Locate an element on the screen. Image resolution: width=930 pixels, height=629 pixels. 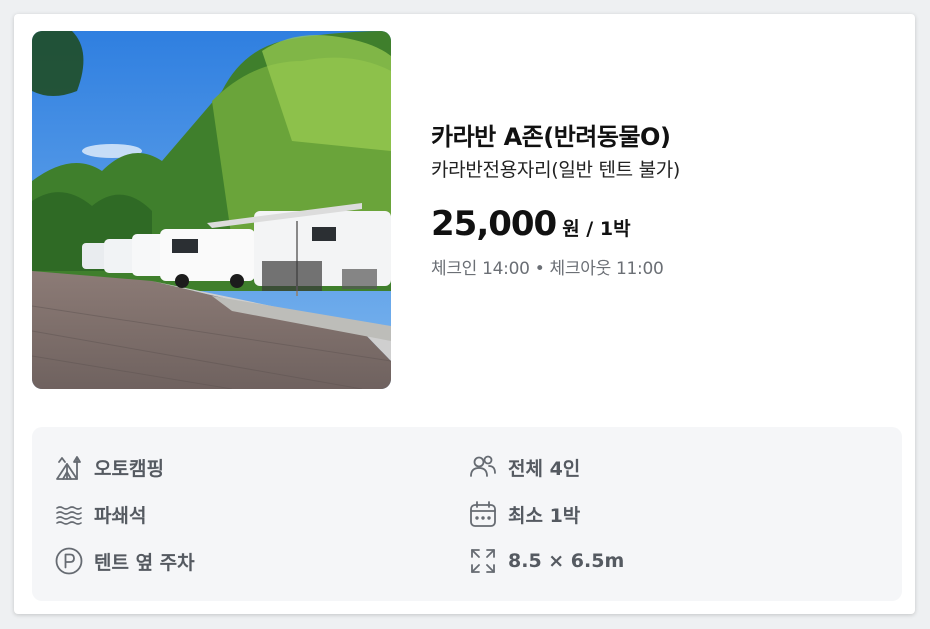
price-amount: 25,000 is located at coordinates (494, 224).